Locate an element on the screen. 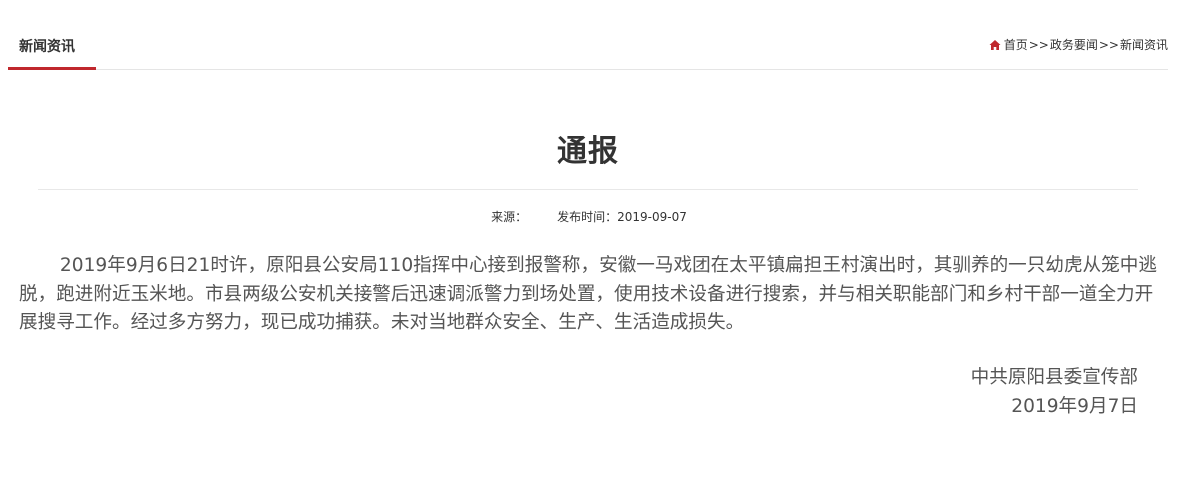  section-tab-news: 新闻资讯 is located at coordinates (52, 47).